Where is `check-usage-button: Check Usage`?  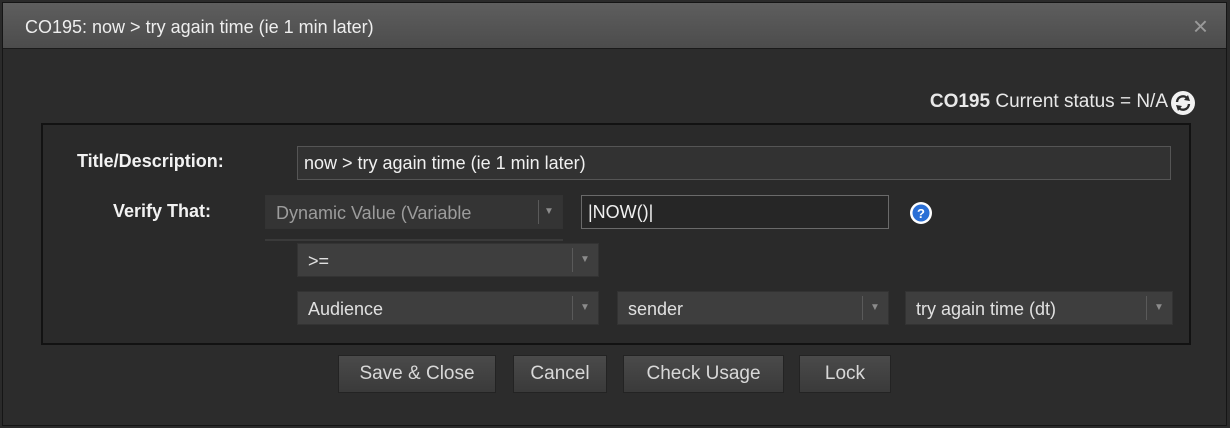
check-usage-button: Check Usage is located at coordinates (703, 374).